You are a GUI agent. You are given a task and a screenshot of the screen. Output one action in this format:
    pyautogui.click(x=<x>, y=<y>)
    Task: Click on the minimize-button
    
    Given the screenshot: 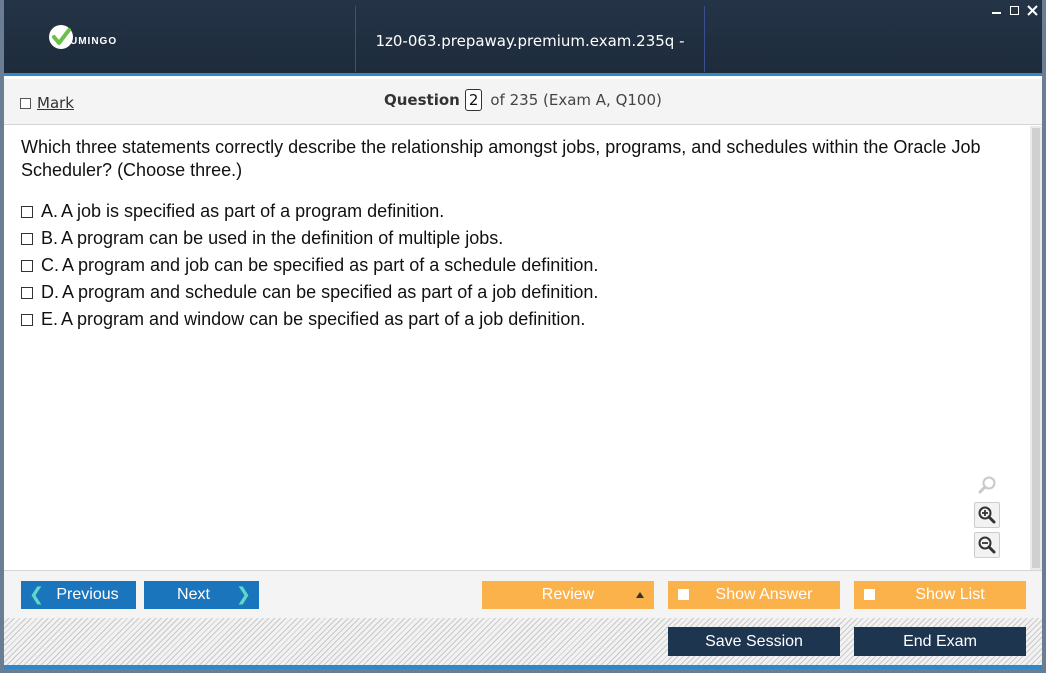 What is the action you would take?
    pyautogui.click(x=996, y=10)
    